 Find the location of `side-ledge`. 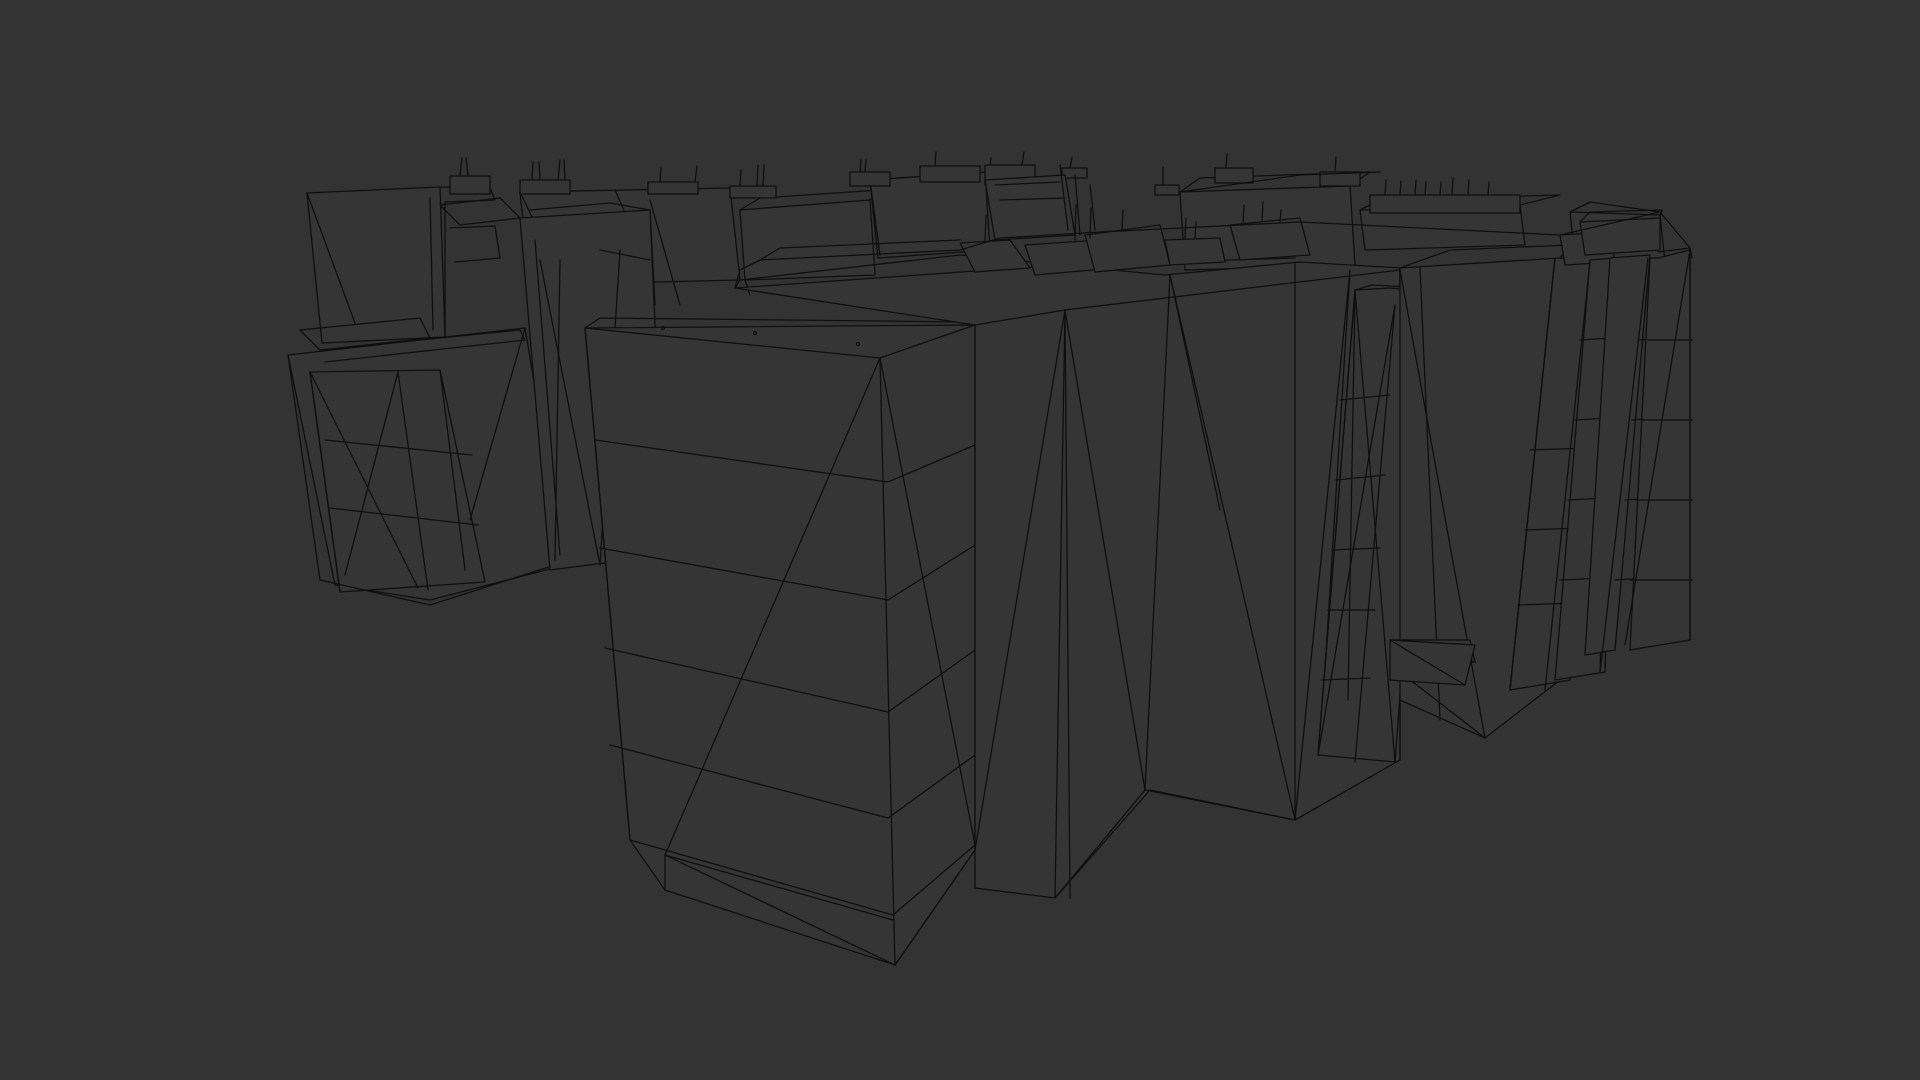

side-ledge is located at coordinates (1432, 662).